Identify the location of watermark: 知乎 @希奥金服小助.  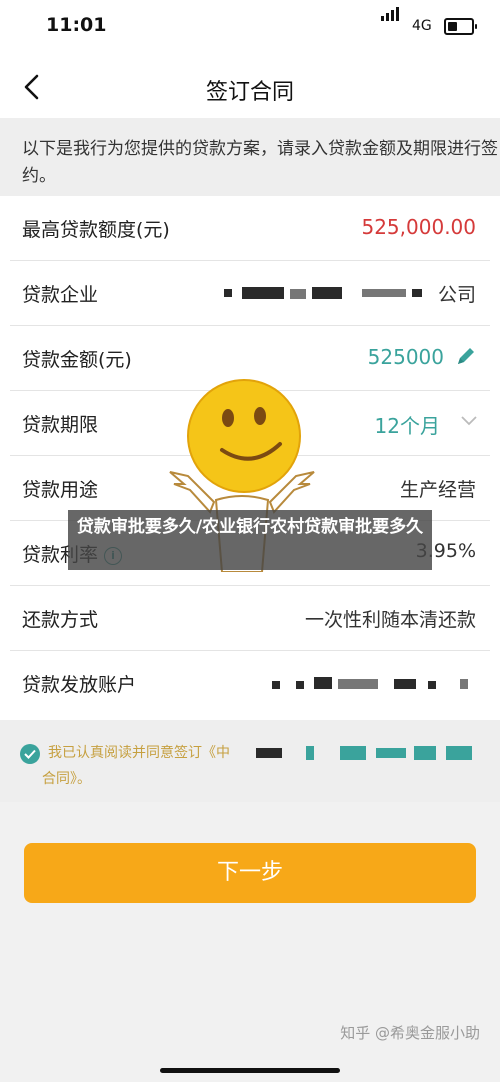
(410, 1033).